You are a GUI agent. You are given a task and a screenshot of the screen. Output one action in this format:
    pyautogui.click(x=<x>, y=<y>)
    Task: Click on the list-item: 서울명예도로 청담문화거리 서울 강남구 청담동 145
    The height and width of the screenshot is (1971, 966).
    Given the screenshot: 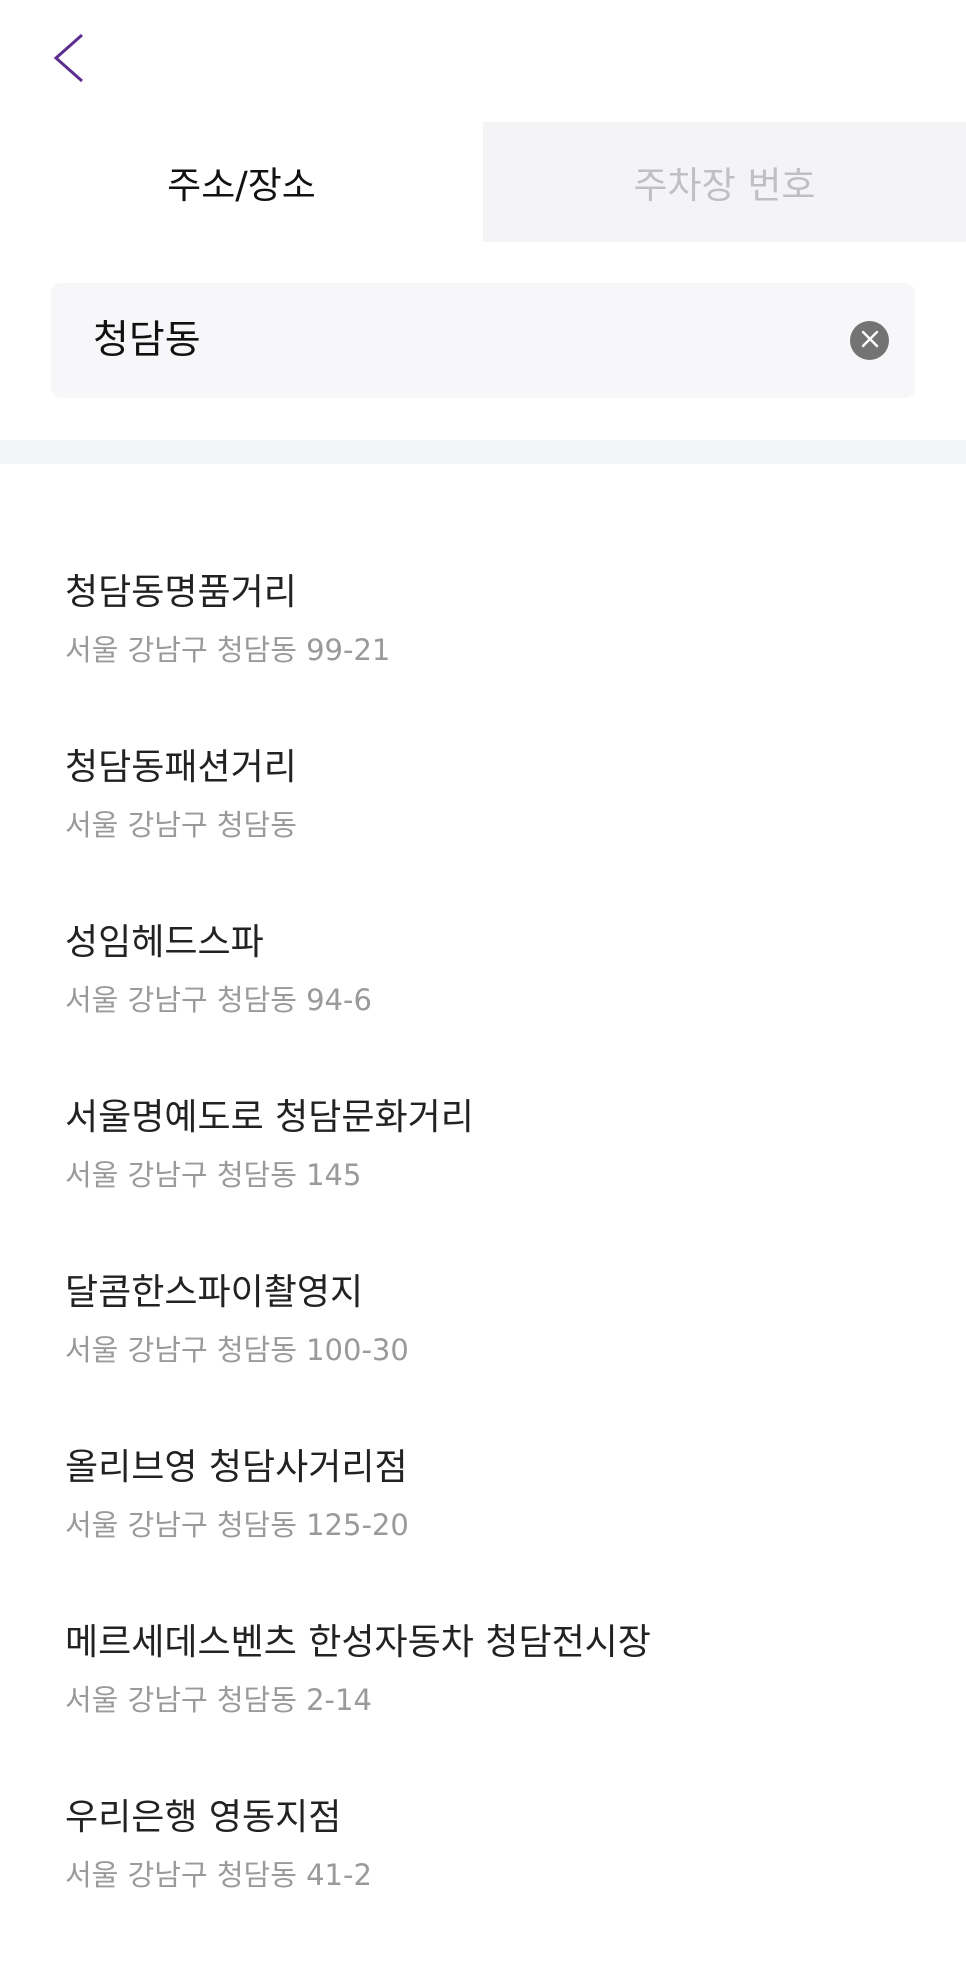 What is the action you would take?
    pyautogui.click(x=483, y=1183)
    